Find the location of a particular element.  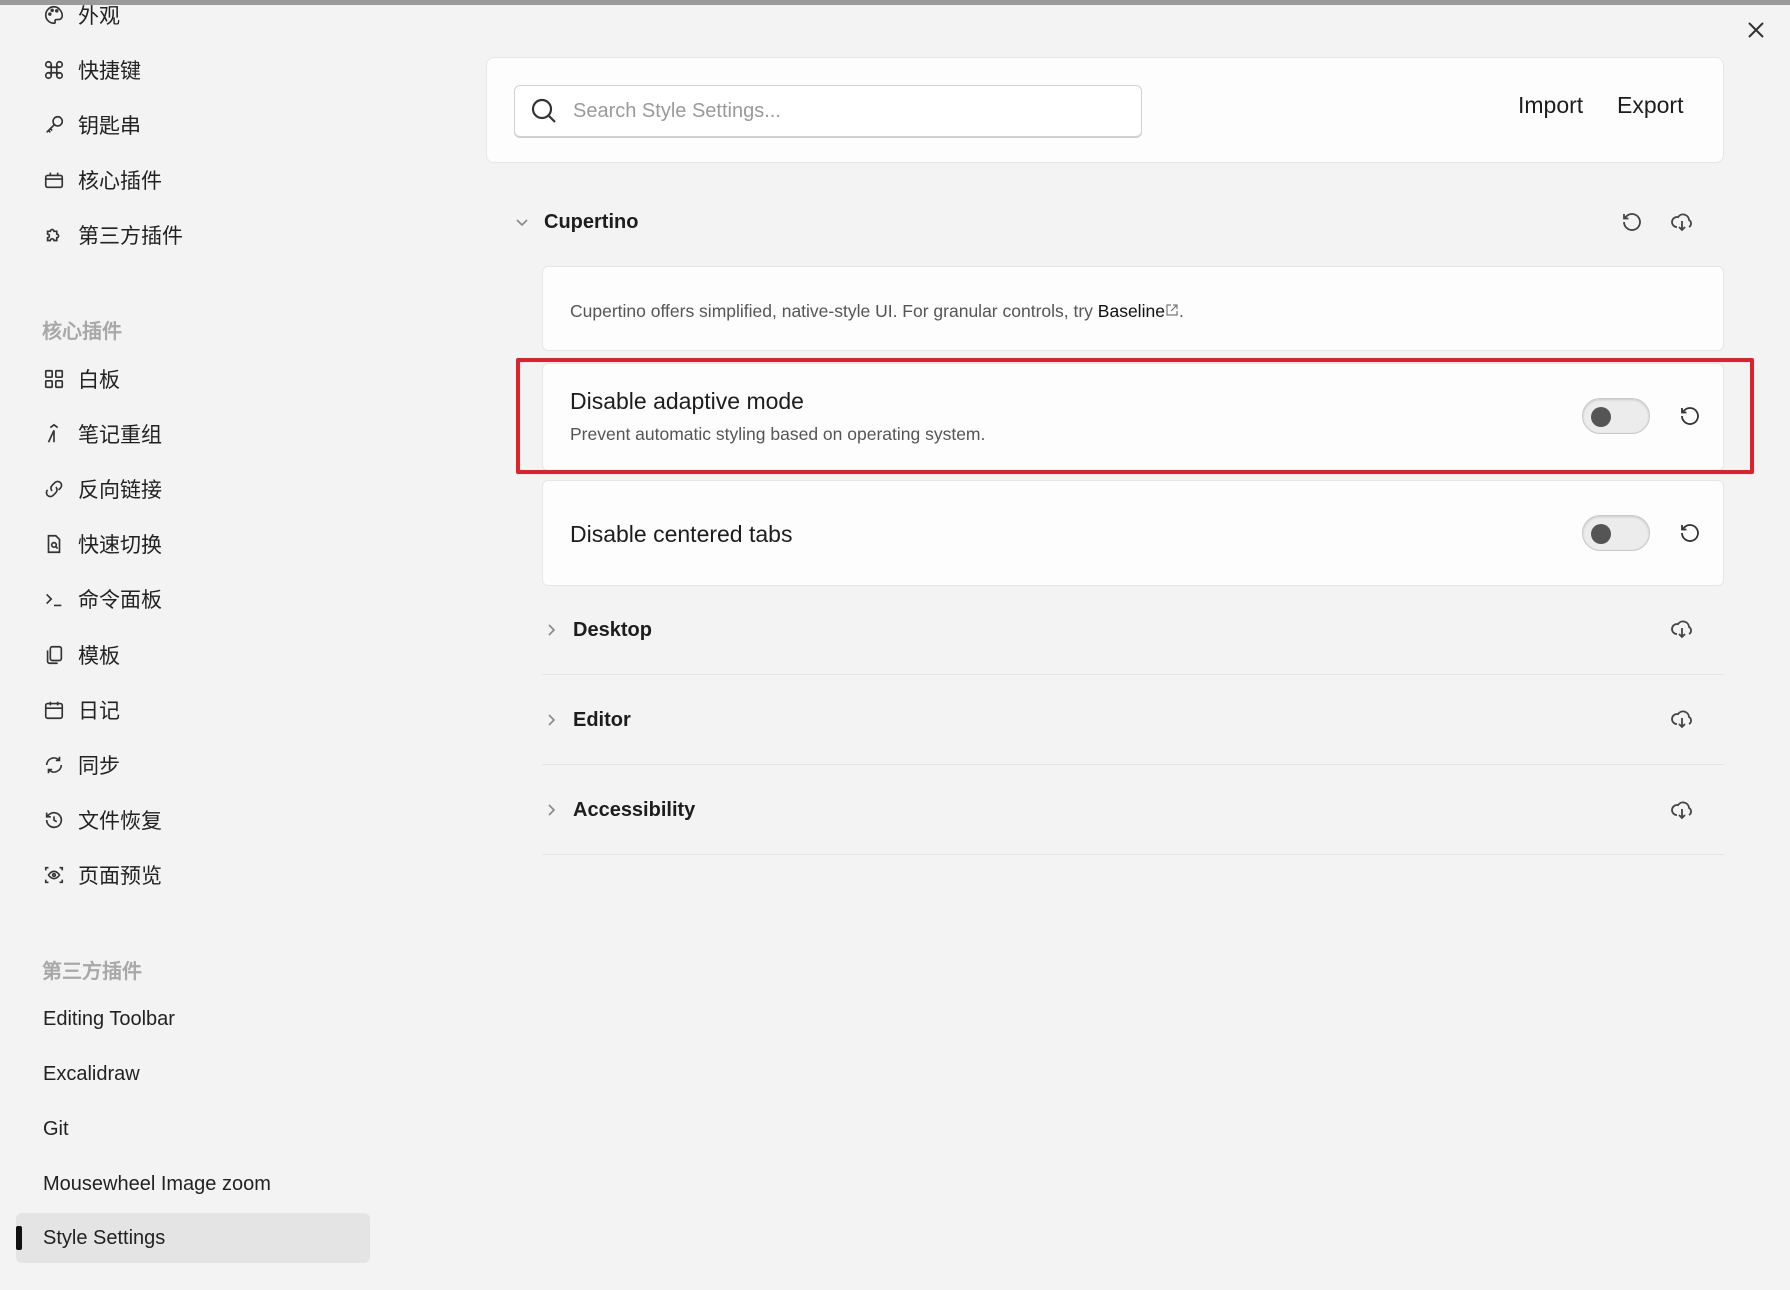

sidebar-item-label: 核心插件 is located at coordinates (120, 181).